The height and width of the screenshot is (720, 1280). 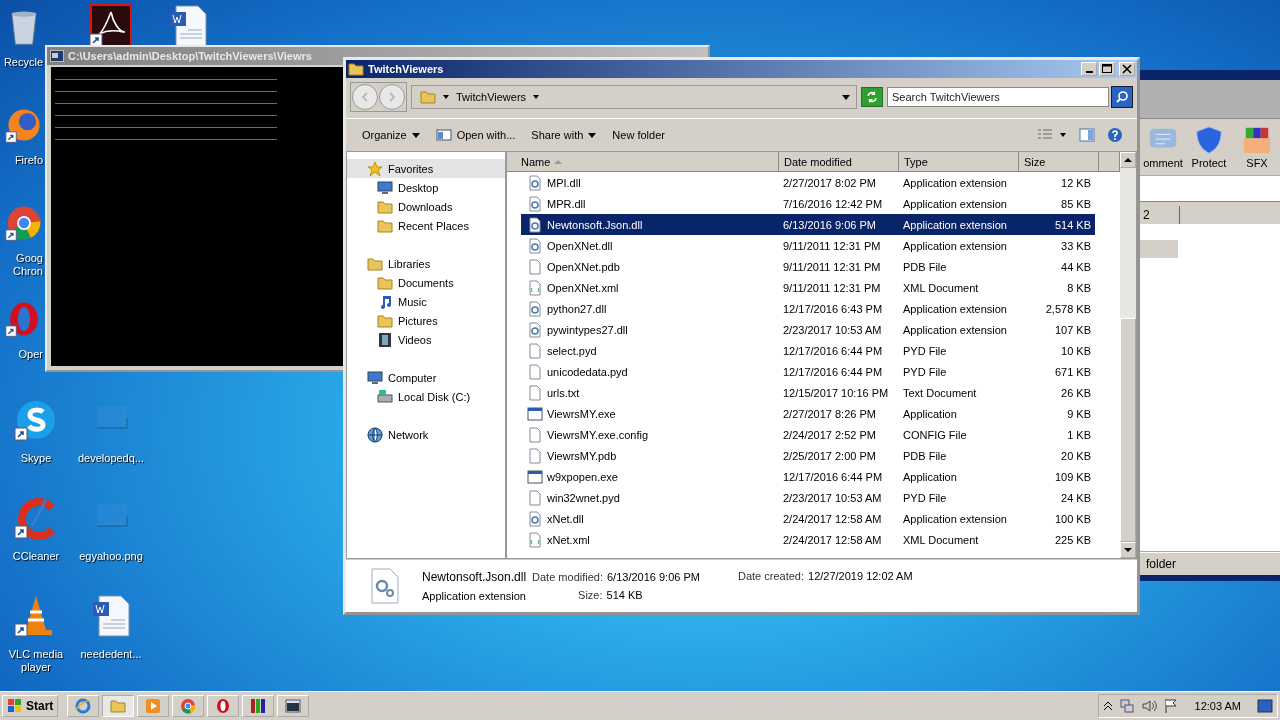 I want to click on refresh-button, so click(x=872, y=97).